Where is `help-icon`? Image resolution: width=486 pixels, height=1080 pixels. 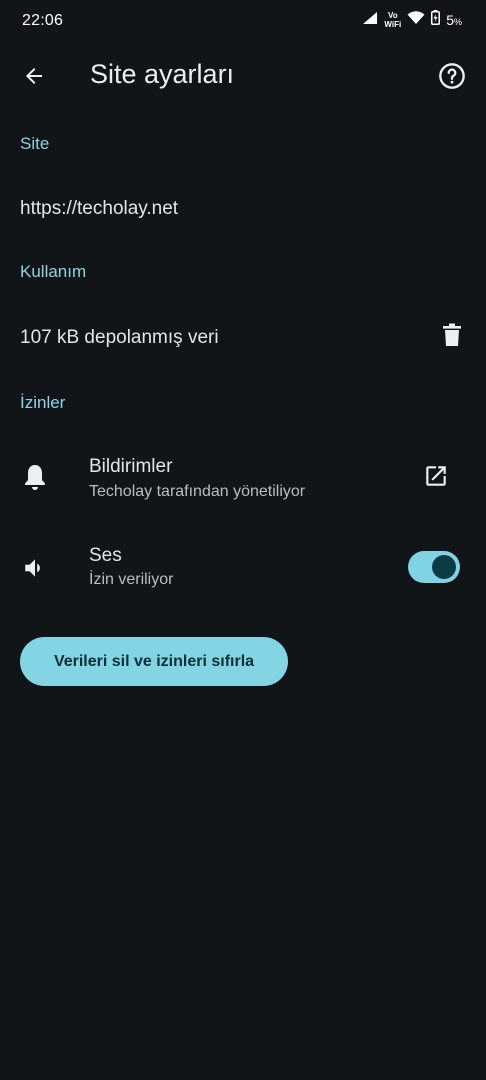 help-icon is located at coordinates (452, 78).